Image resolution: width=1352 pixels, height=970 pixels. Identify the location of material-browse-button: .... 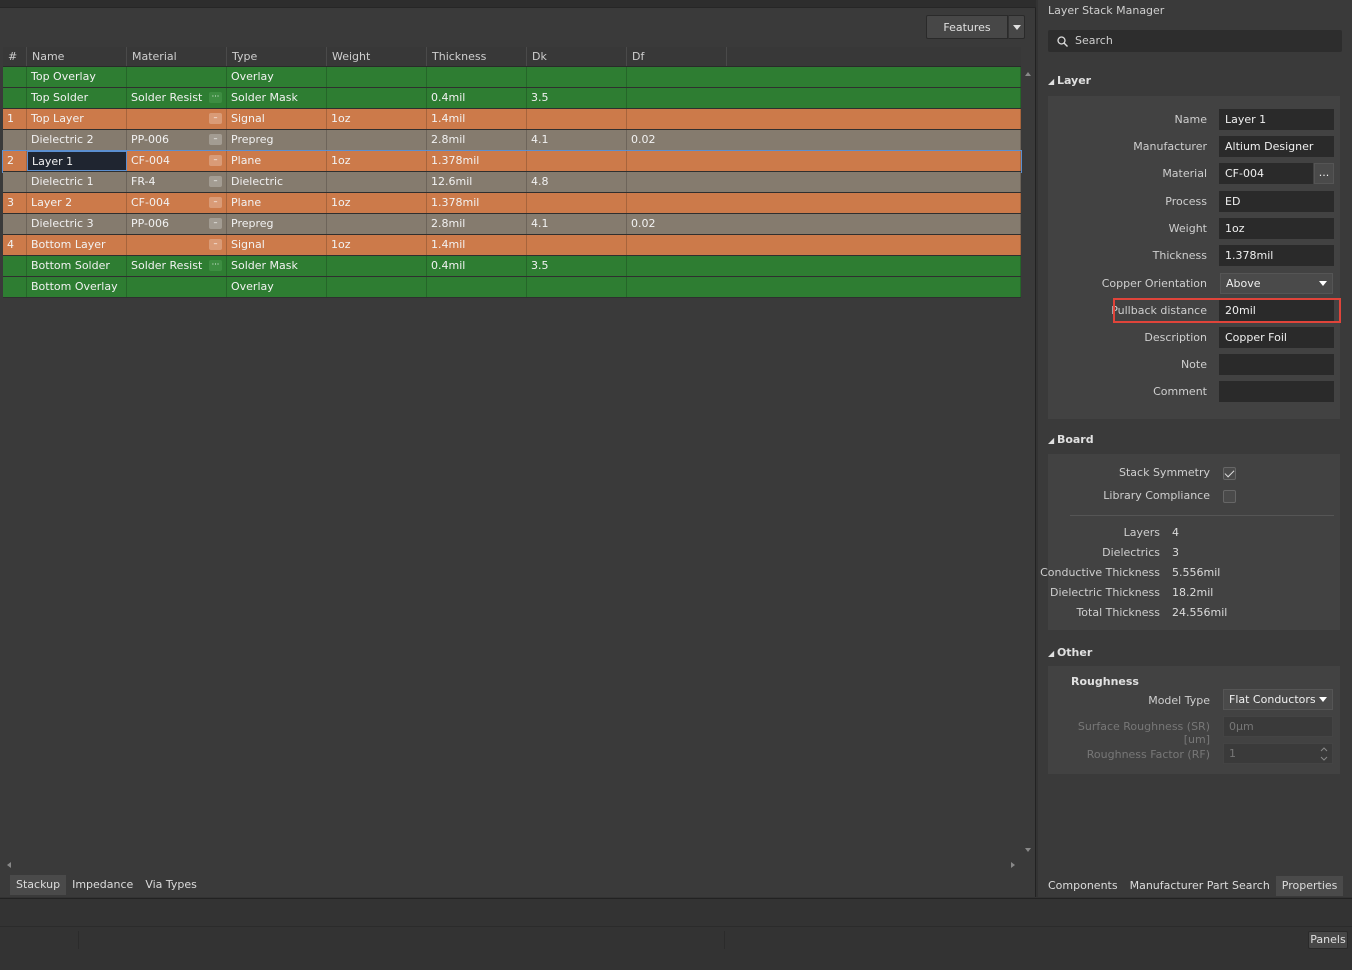
(1324, 173).